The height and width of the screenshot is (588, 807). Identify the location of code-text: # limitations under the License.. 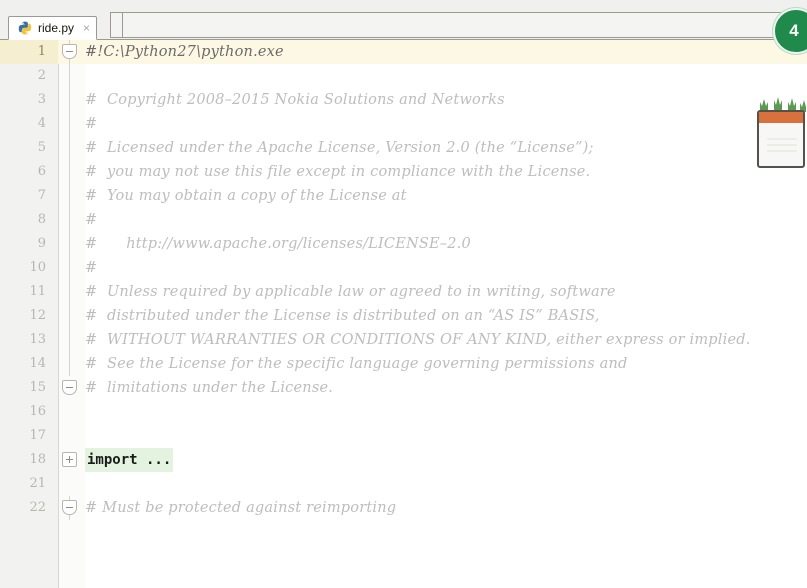
(209, 388).